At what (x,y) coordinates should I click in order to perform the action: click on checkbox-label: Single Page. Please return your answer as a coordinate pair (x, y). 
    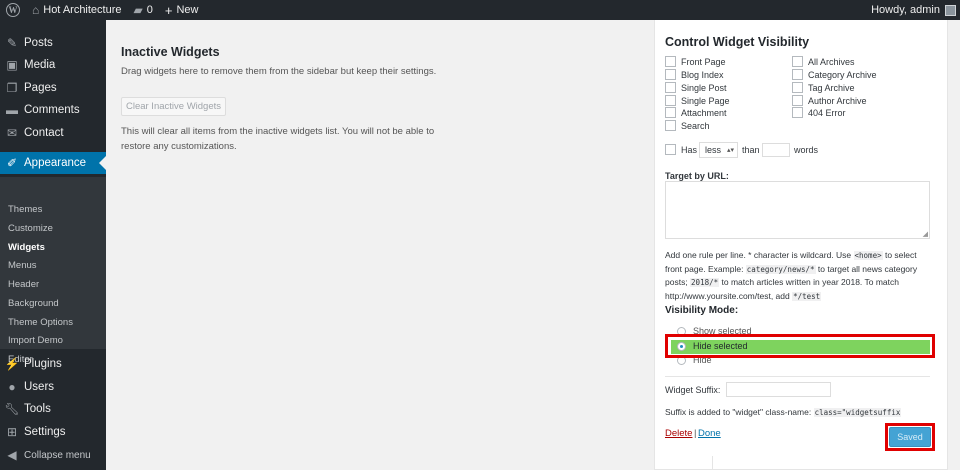
    Looking at the image, I should click on (705, 101).